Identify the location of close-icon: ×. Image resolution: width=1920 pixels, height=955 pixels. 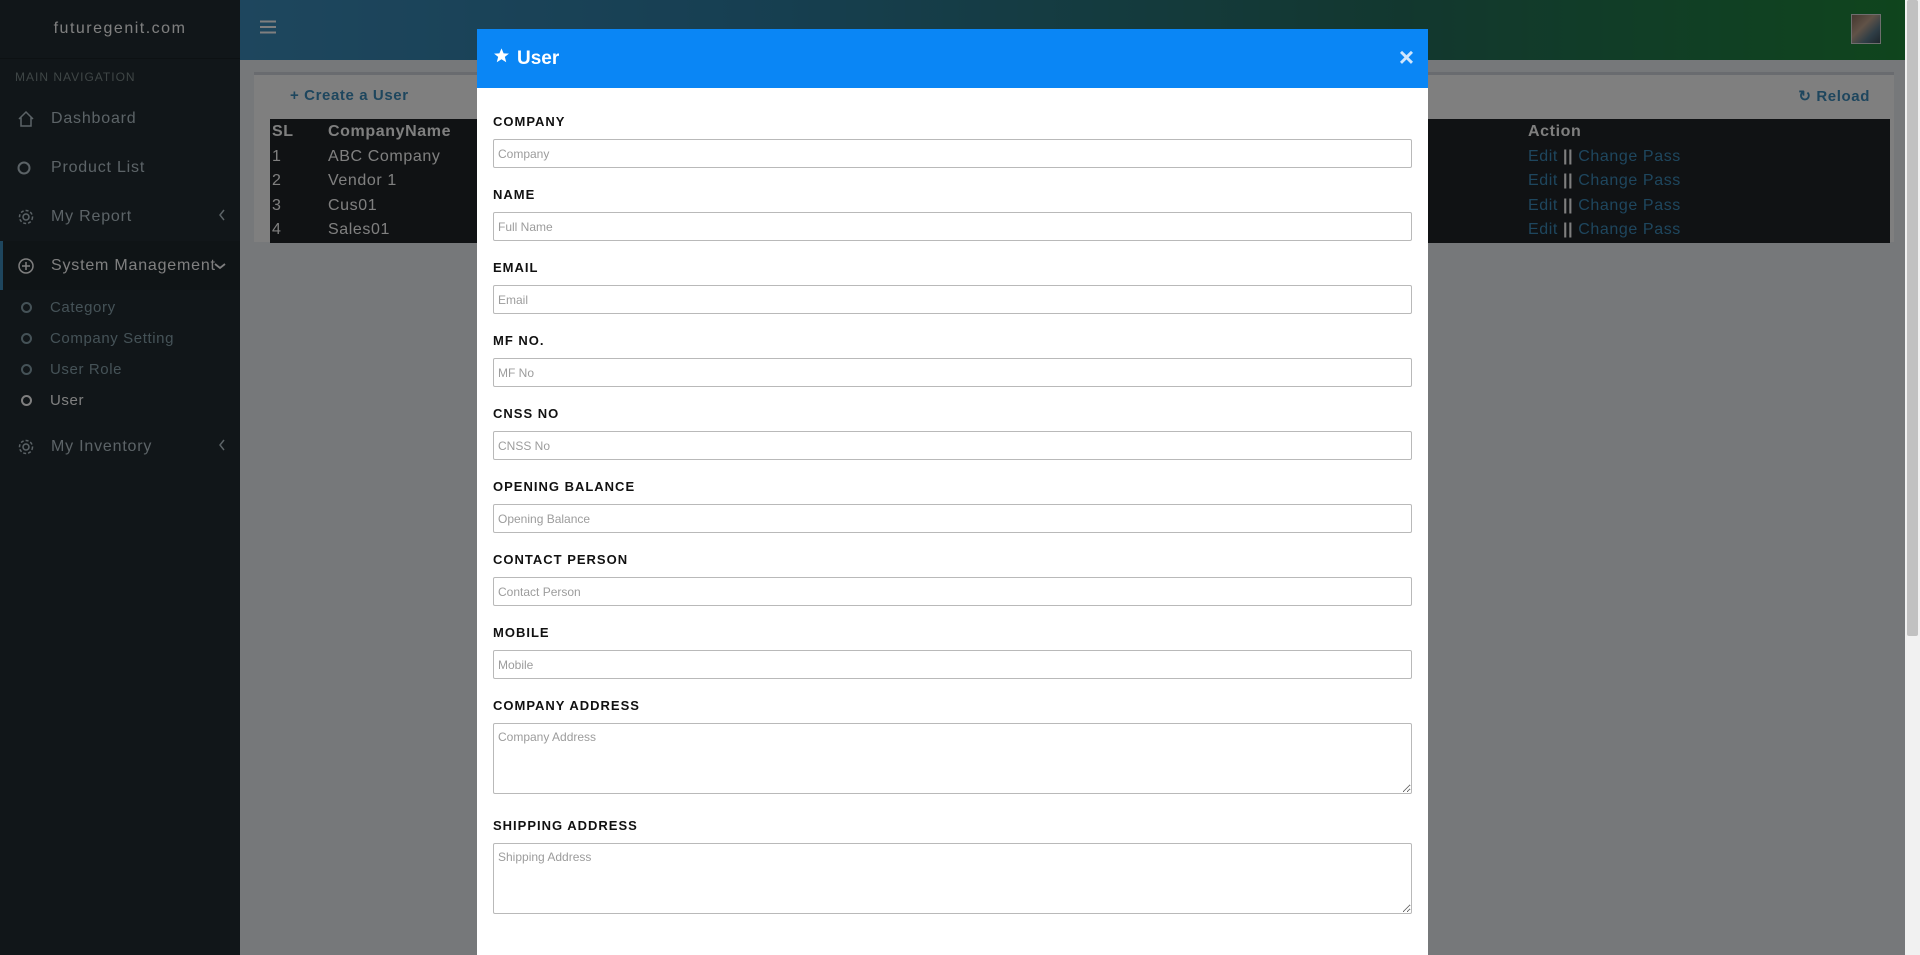
(1406, 57).